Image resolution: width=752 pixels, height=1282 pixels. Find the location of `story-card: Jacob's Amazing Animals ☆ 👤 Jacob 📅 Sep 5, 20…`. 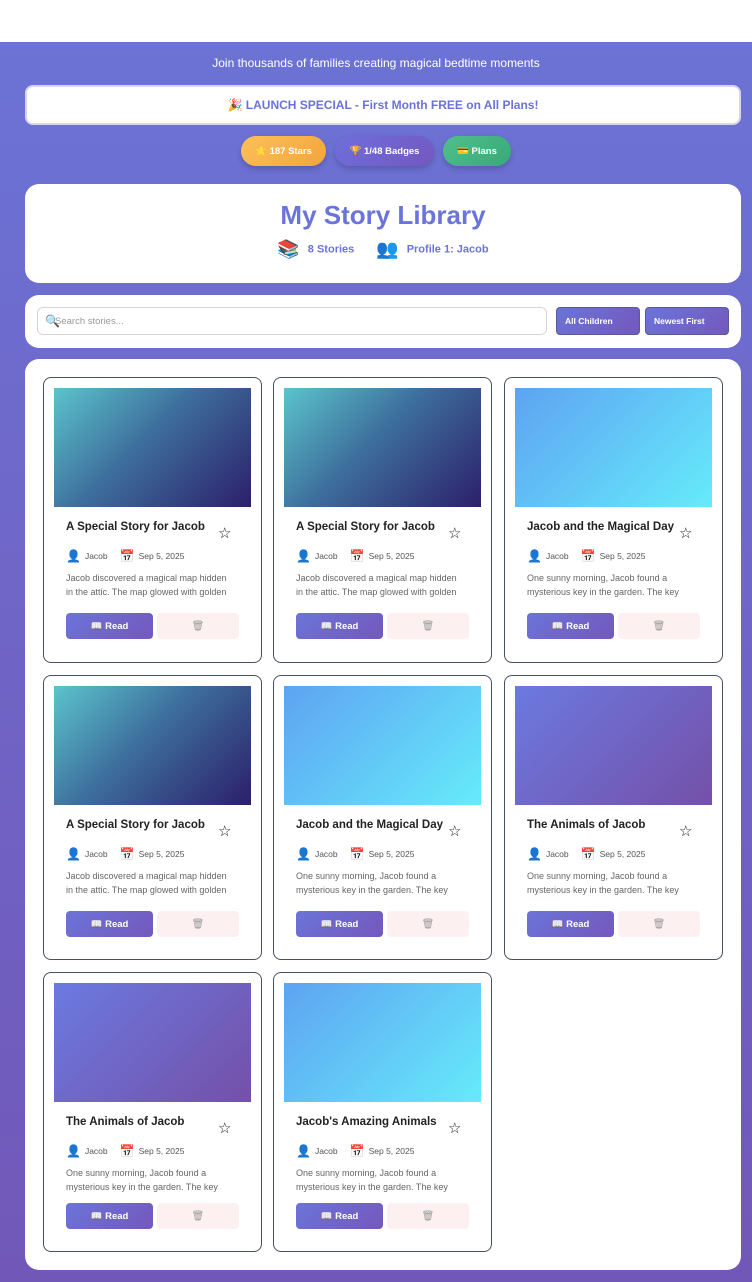

story-card: Jacob's Amazing Animals ☆ 👤 Jacob 📅 Sep 5, 20… is located at coordinates (382, 1112).